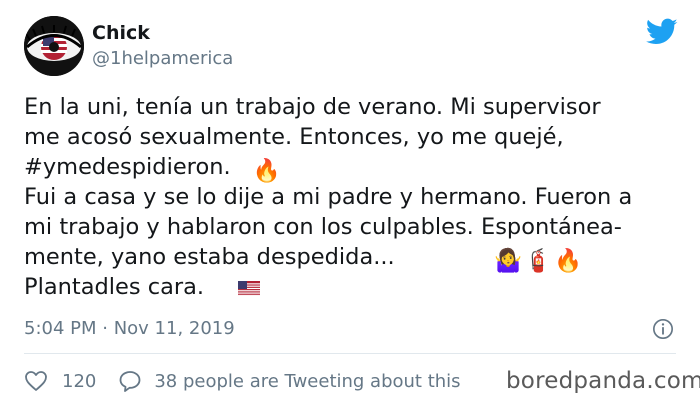 This screenshot has width=700, height=410. Describe the element at coordinates (79, 381) in the screenshot. I see `like-count: 120` at that location.